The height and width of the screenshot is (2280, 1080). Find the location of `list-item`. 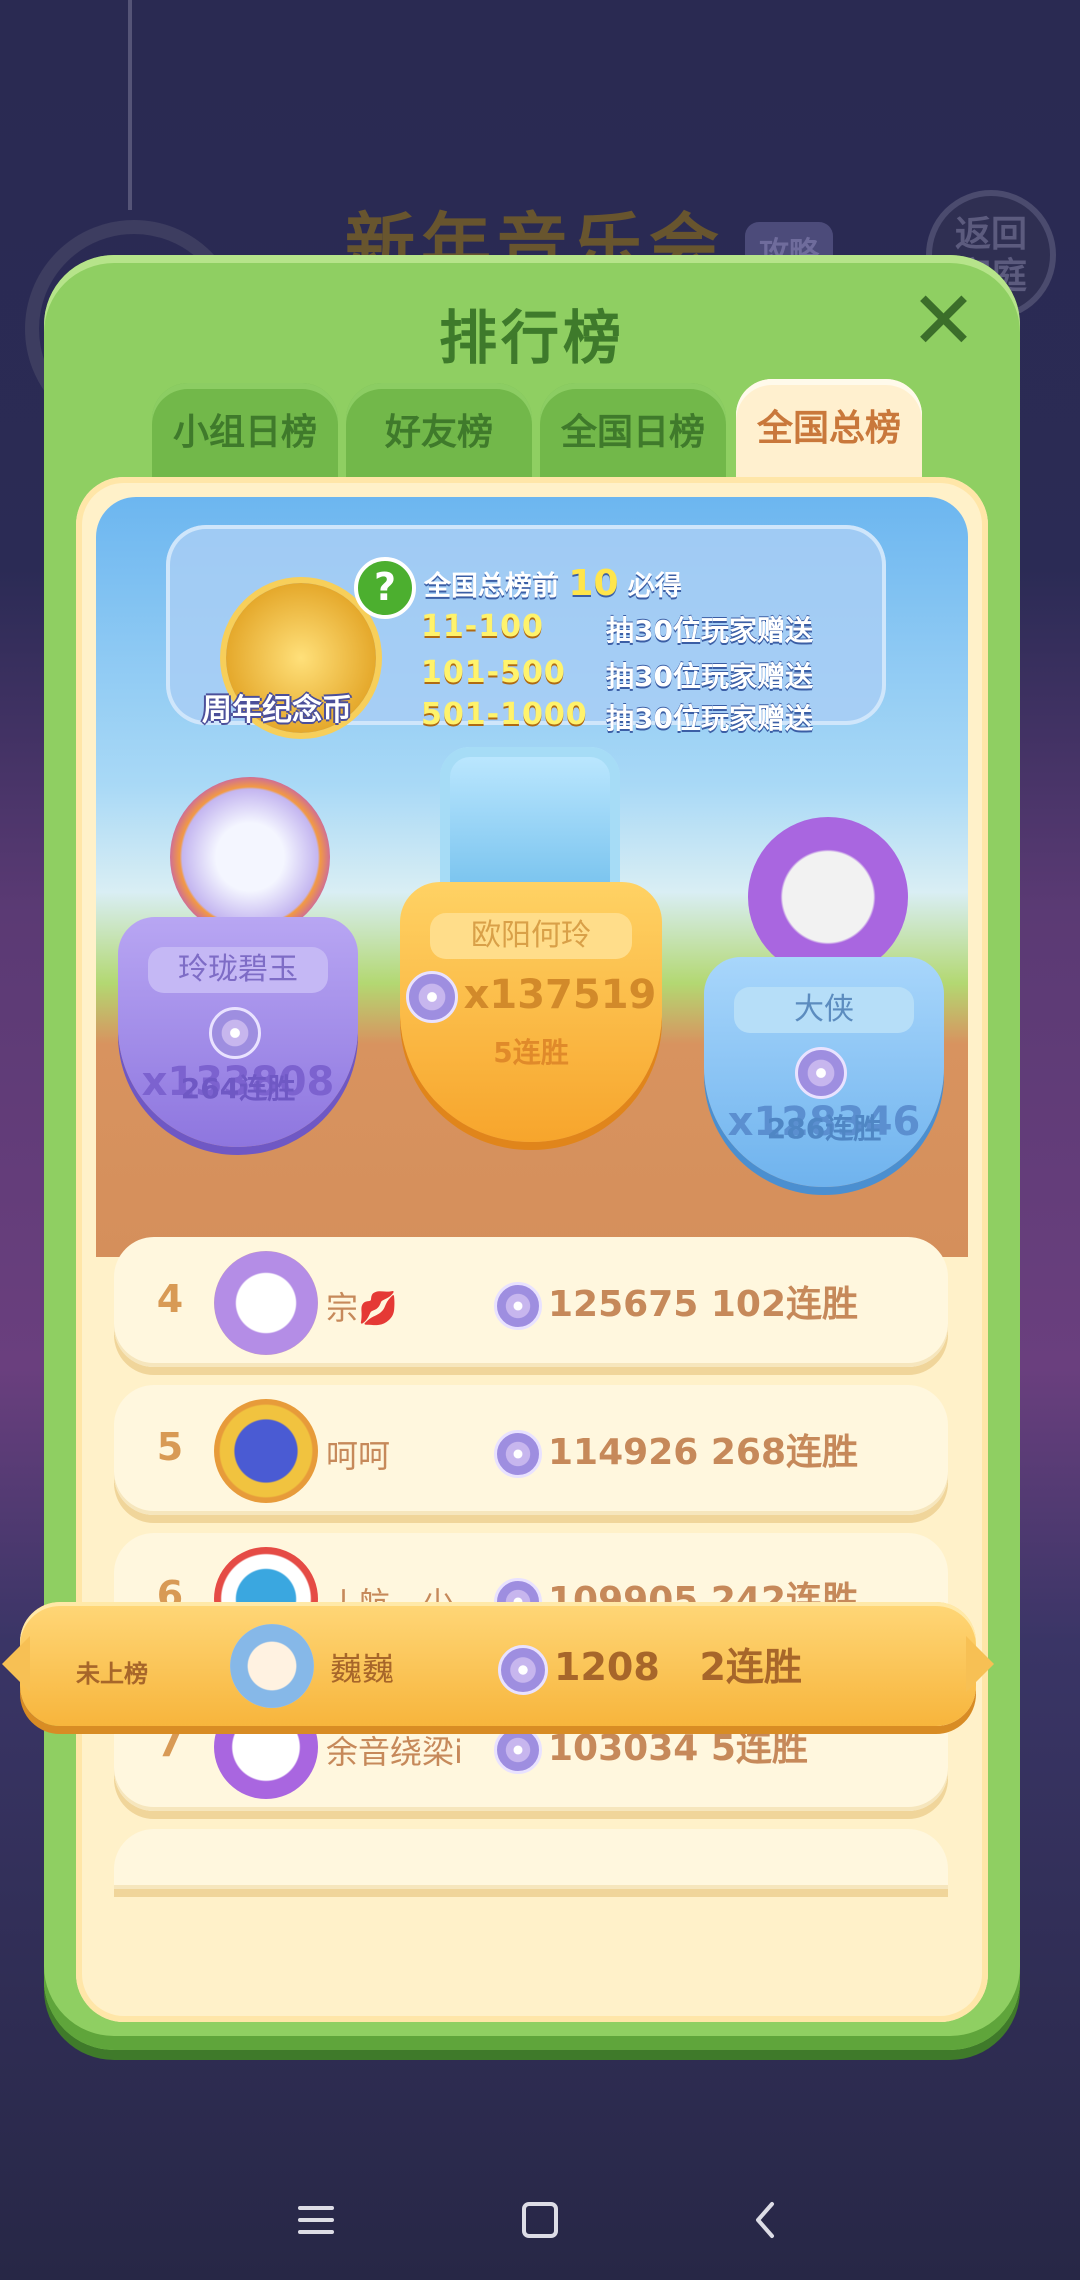

list-item is located at coordinates (531, 1859).